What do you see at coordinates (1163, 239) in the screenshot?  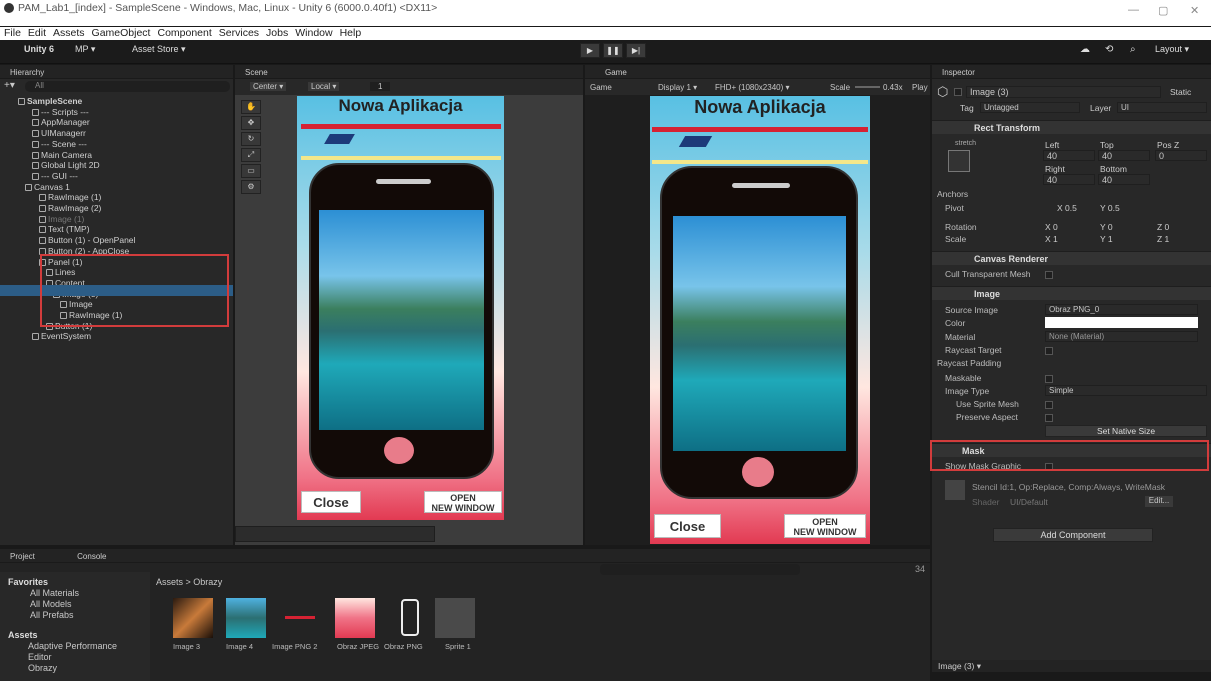 I see `scale-z: Z 1` at bounding box center [1163, 239].